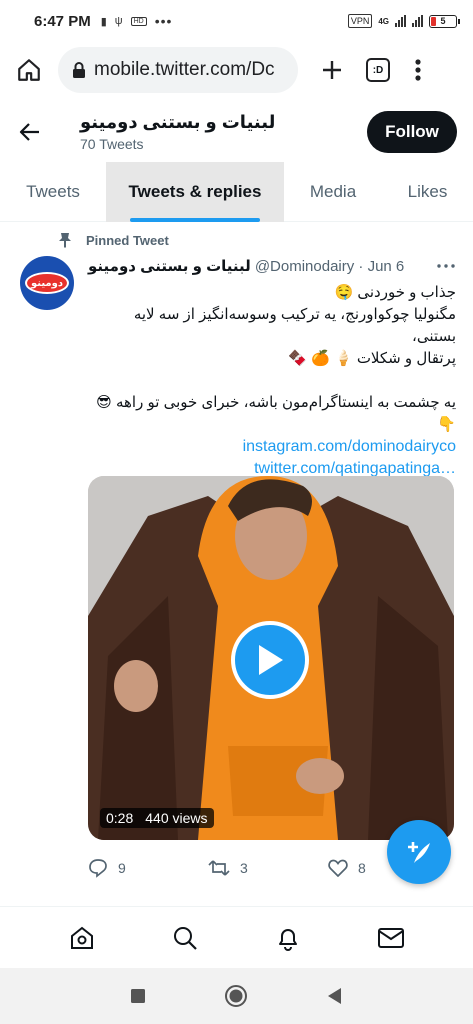 This screenshot has height=1024, width=473. I want to click on back-system-button, so click(335, 996).